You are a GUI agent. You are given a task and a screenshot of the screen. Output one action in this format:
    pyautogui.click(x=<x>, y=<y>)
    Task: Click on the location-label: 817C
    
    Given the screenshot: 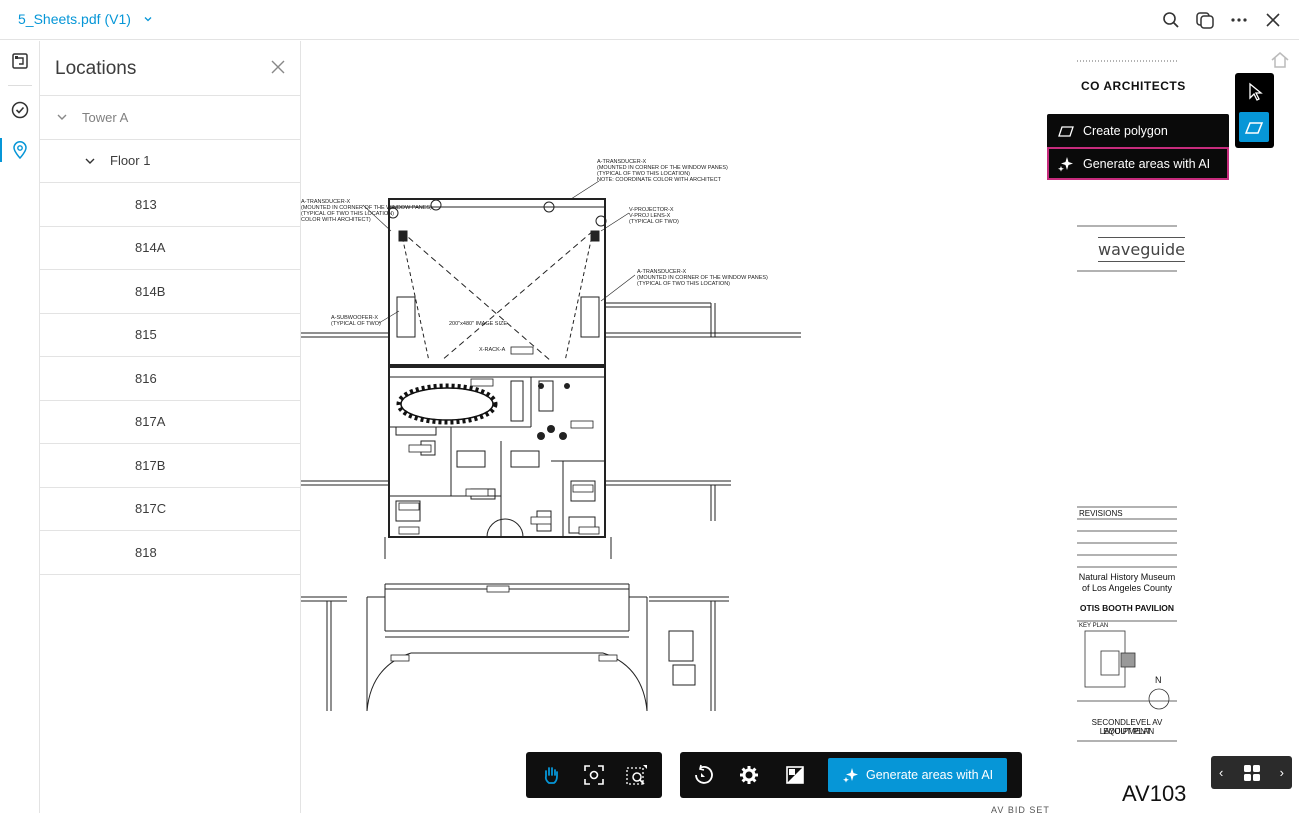 What is the action you would take?
    pyautogui.click(x=151, y=509)
    